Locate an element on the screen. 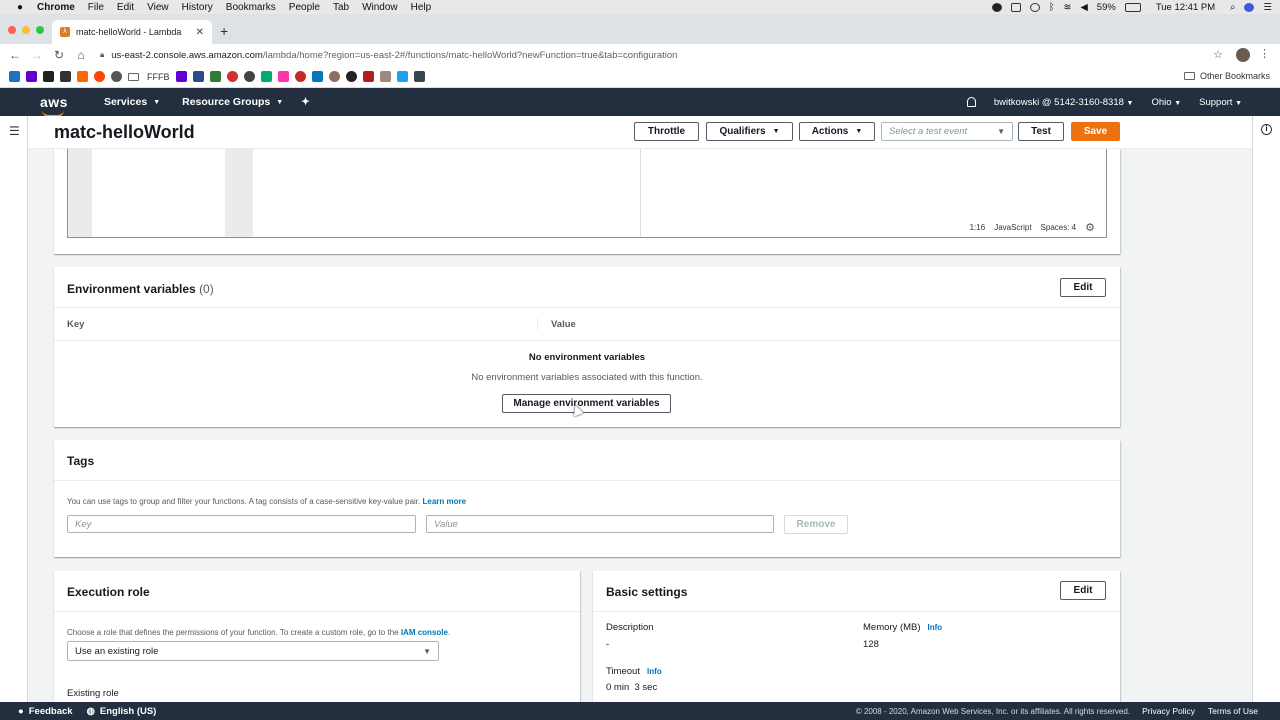  menu-tab: Tab is located at coordinates (341, 7).